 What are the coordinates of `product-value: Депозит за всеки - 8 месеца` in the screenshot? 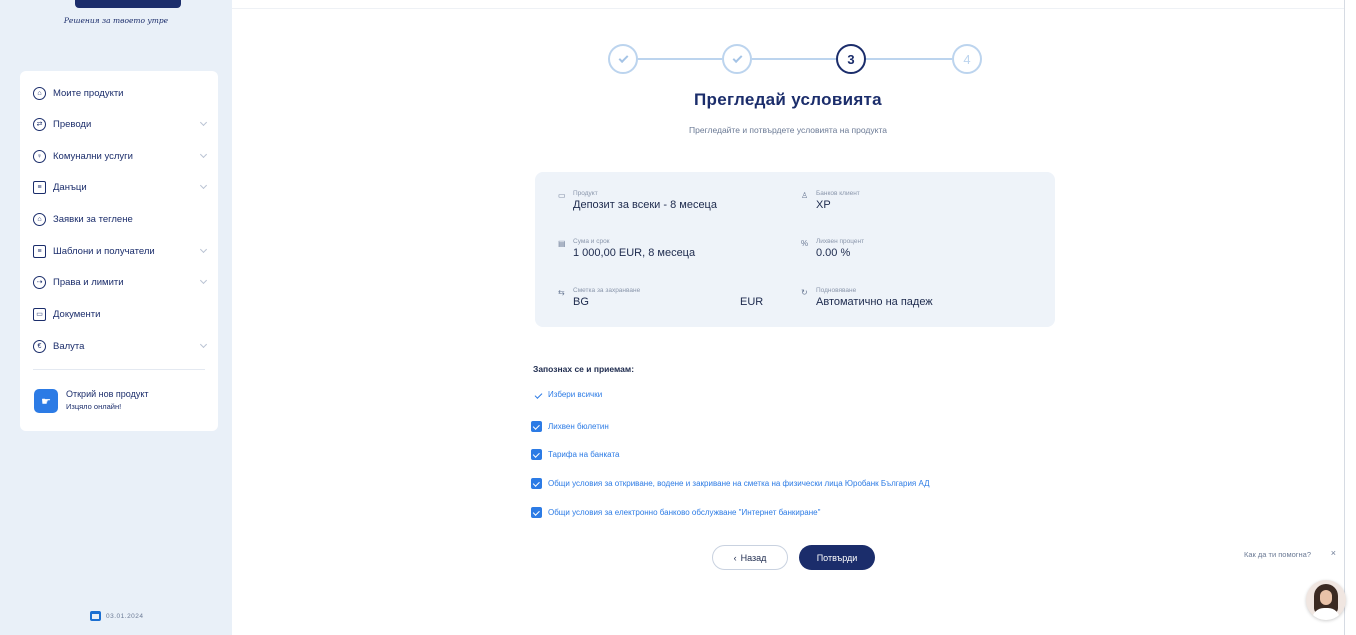 It's located at (645, 205).